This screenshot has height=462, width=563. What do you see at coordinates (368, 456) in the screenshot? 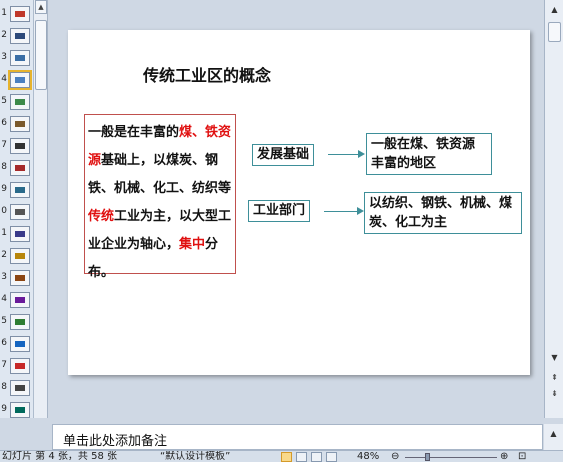
I see `zoom-level: 48%` at bounding box center [368, 456].